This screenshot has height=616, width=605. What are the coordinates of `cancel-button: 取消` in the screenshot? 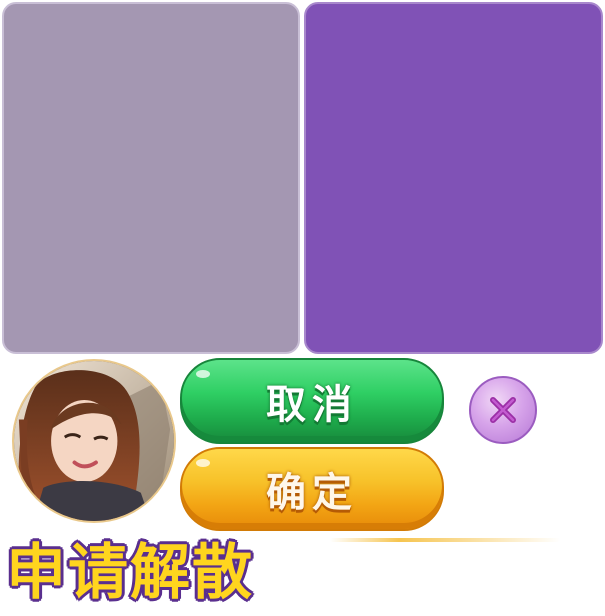 It's located at (312, 401).